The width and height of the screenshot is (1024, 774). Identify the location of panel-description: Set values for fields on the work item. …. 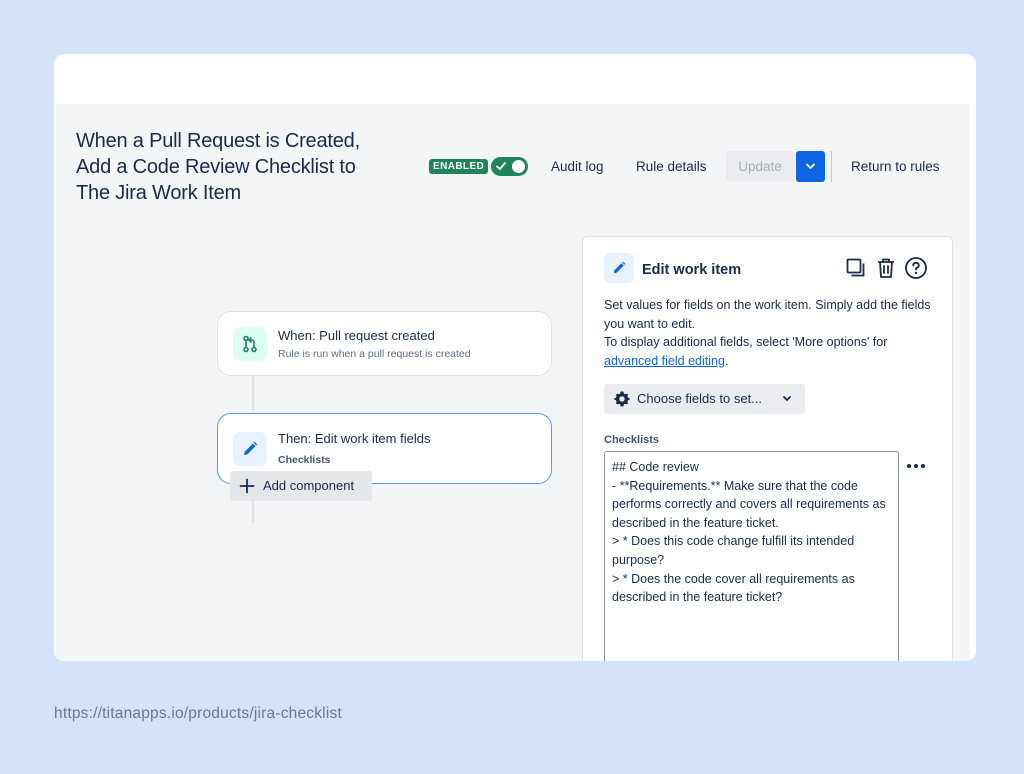
(769, 333).